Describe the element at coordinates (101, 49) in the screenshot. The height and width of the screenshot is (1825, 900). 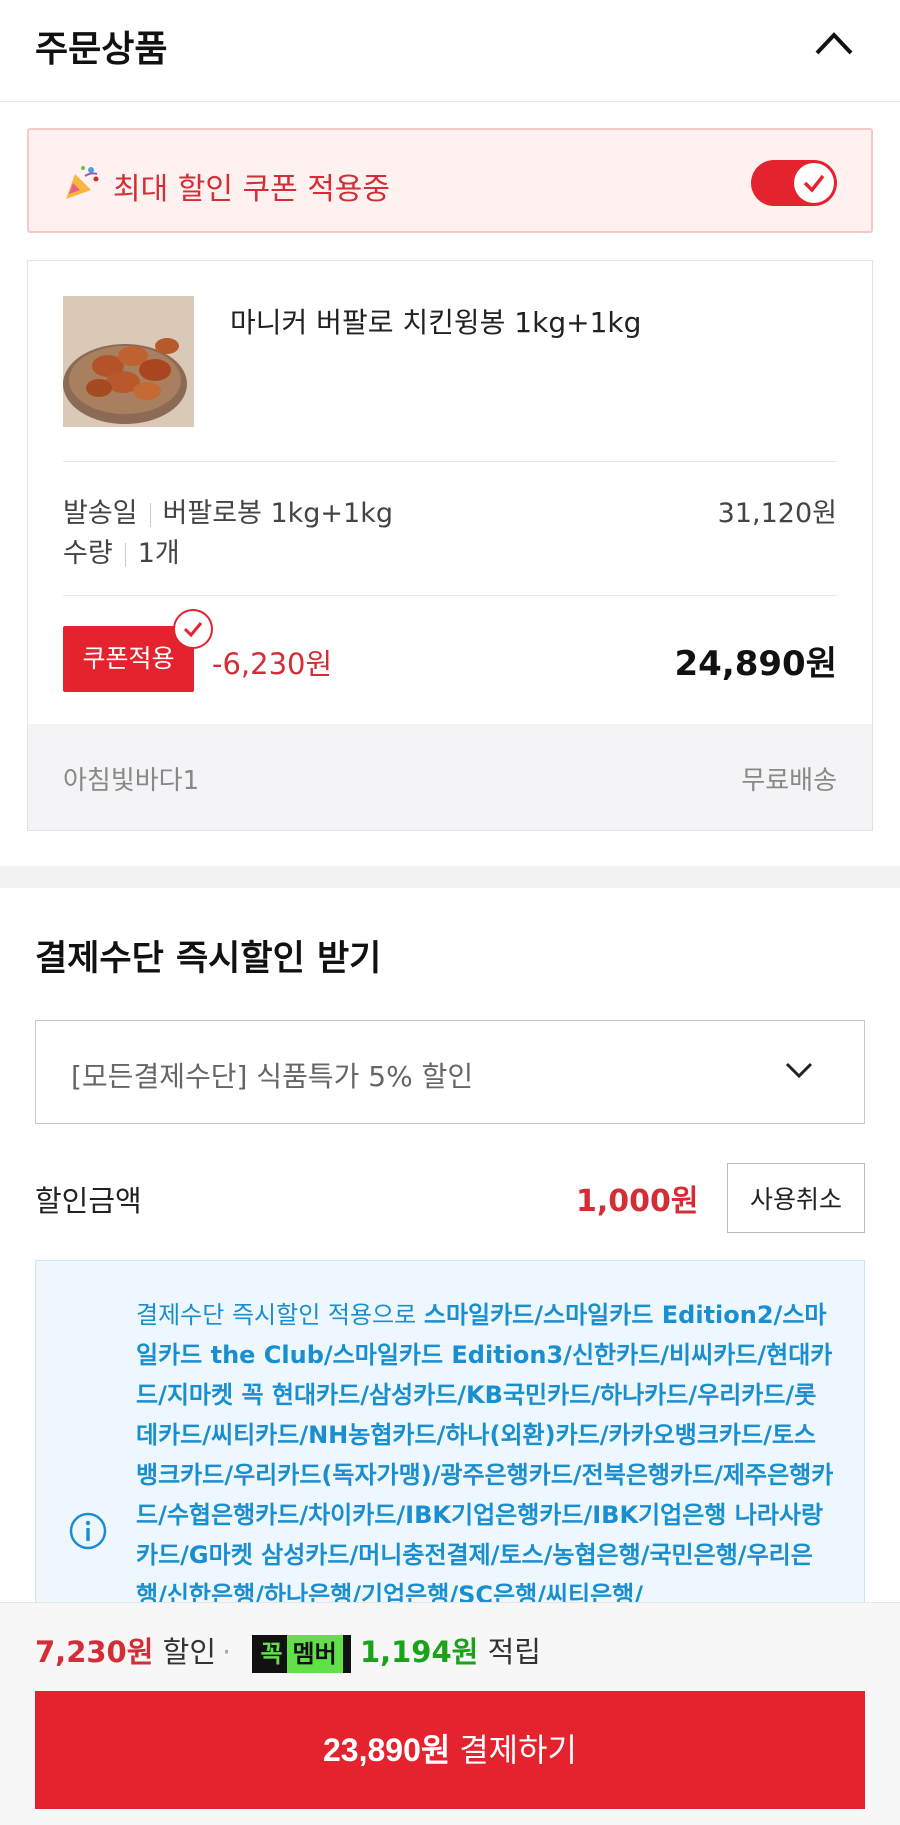
I see `order-items-title: 주문상품` at that location.